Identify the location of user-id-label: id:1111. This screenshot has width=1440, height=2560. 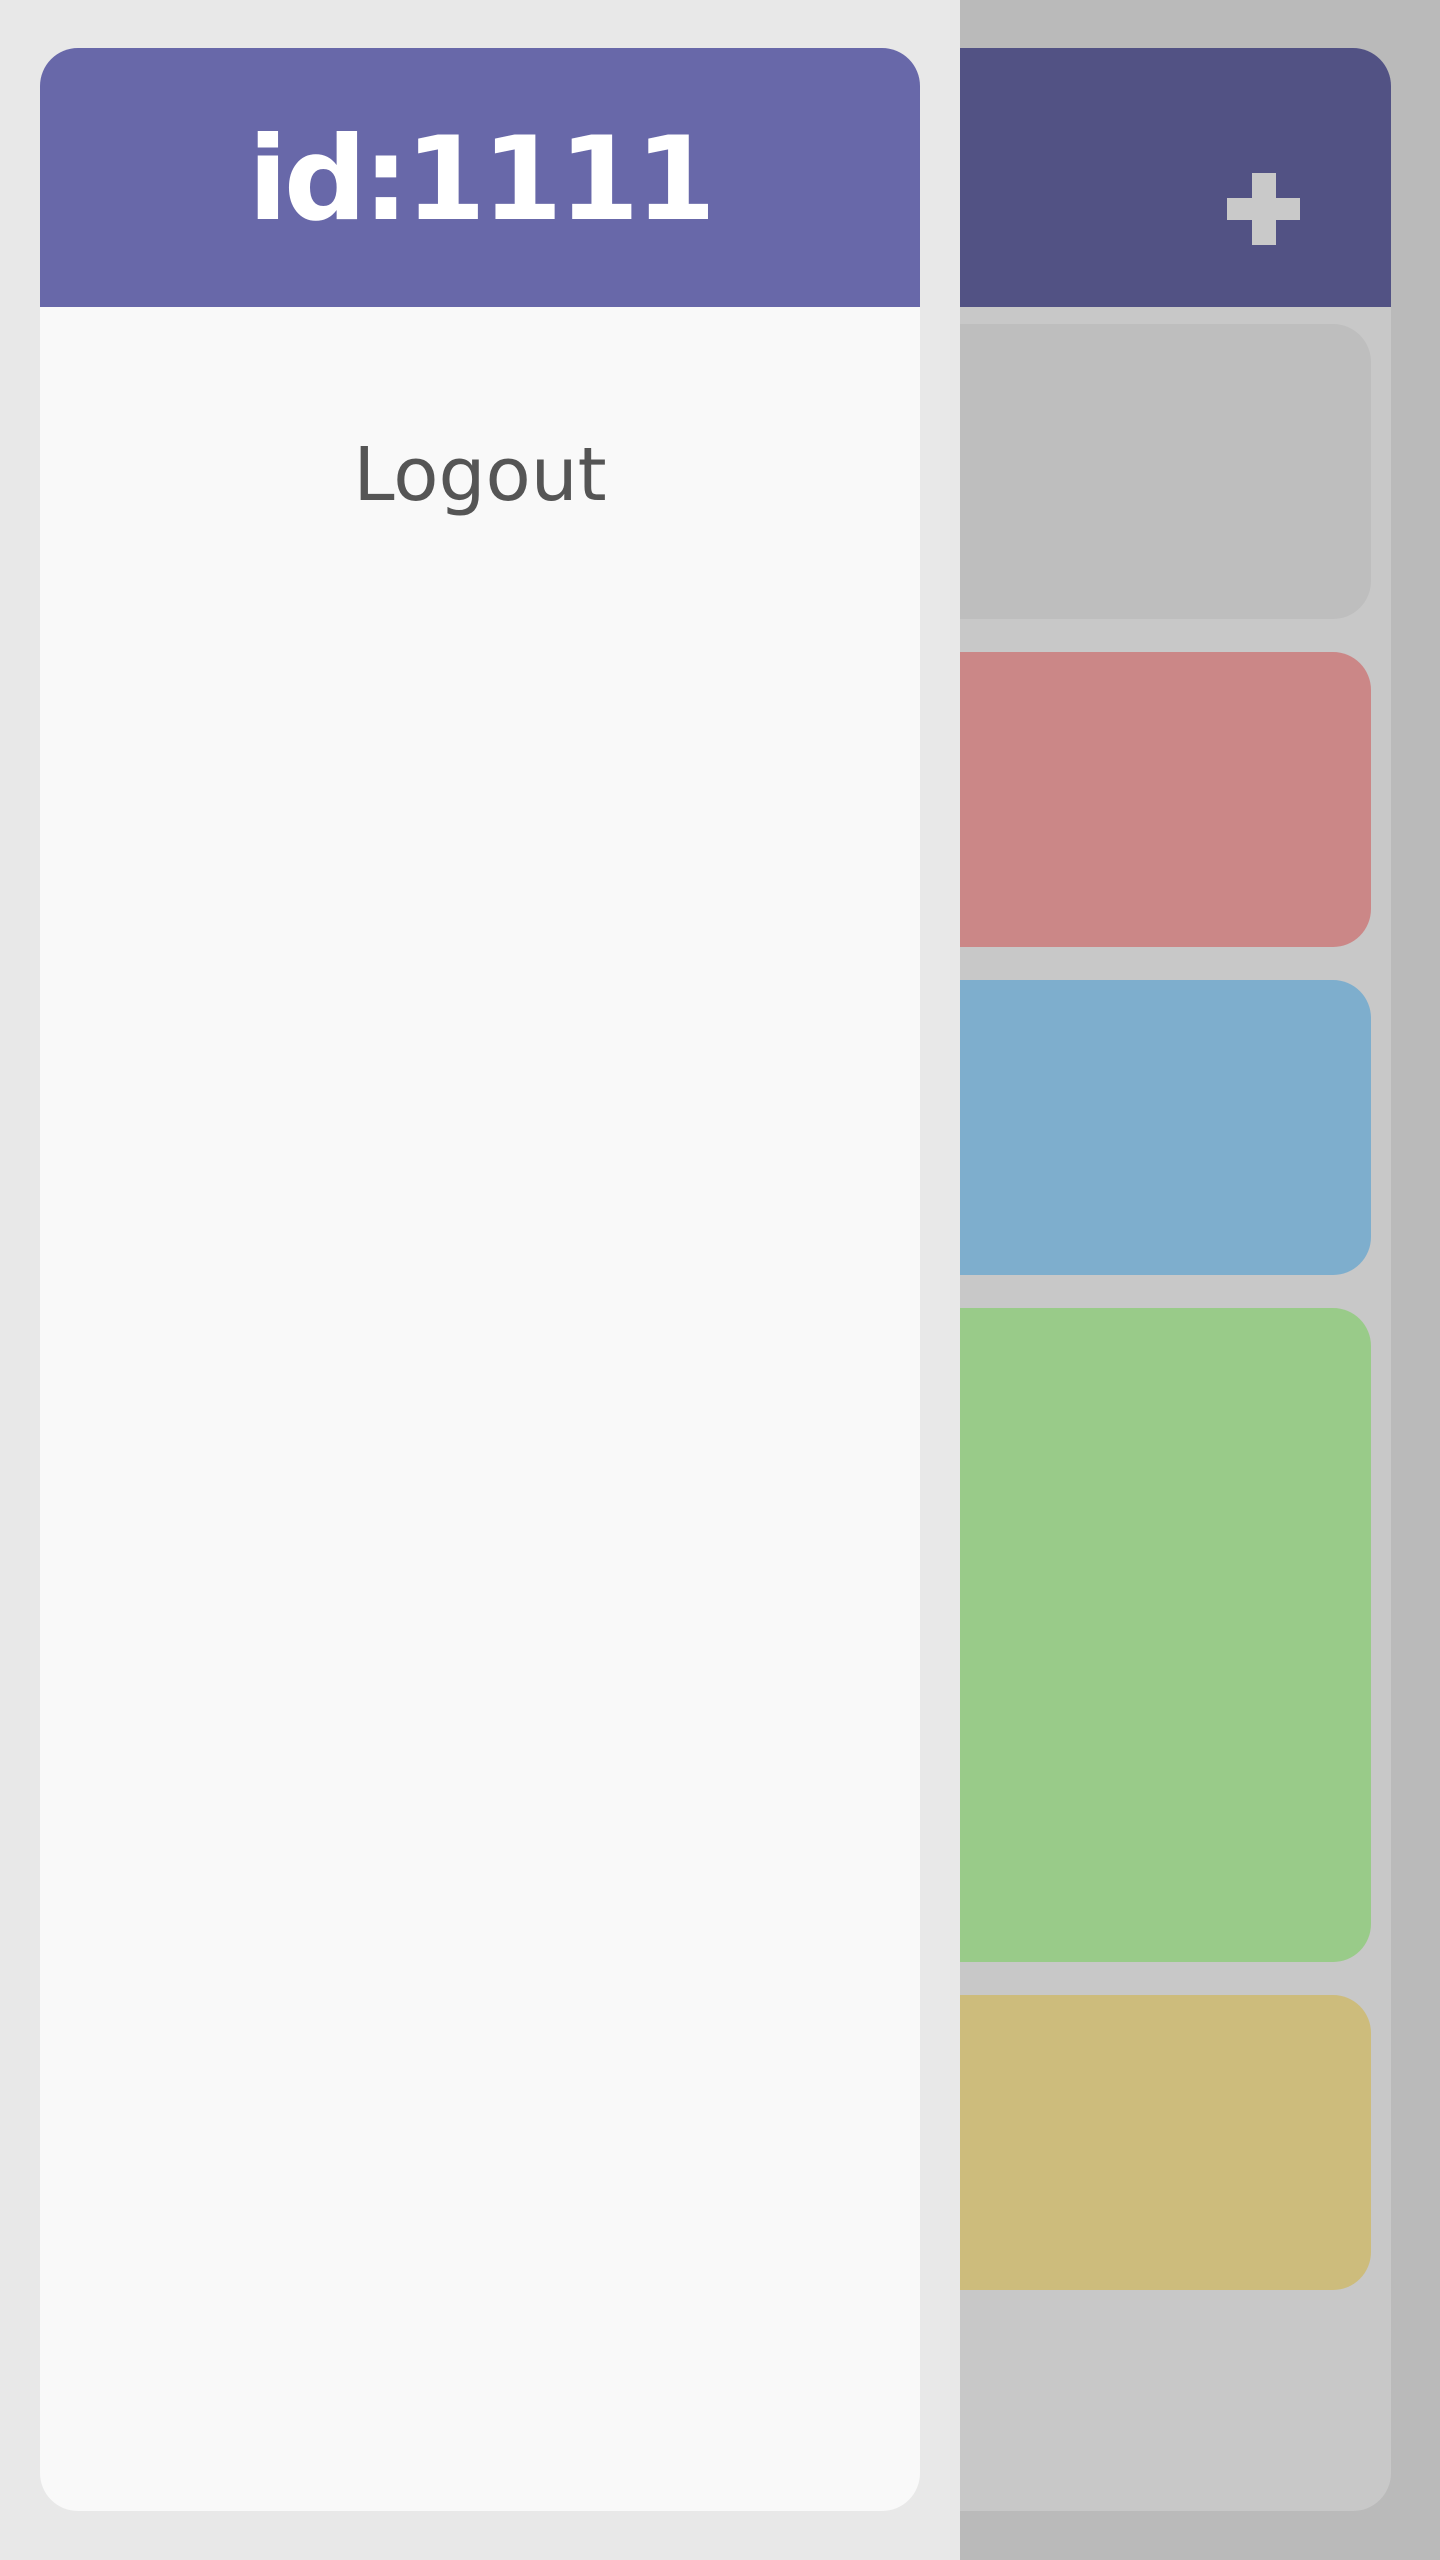
(481, 179).